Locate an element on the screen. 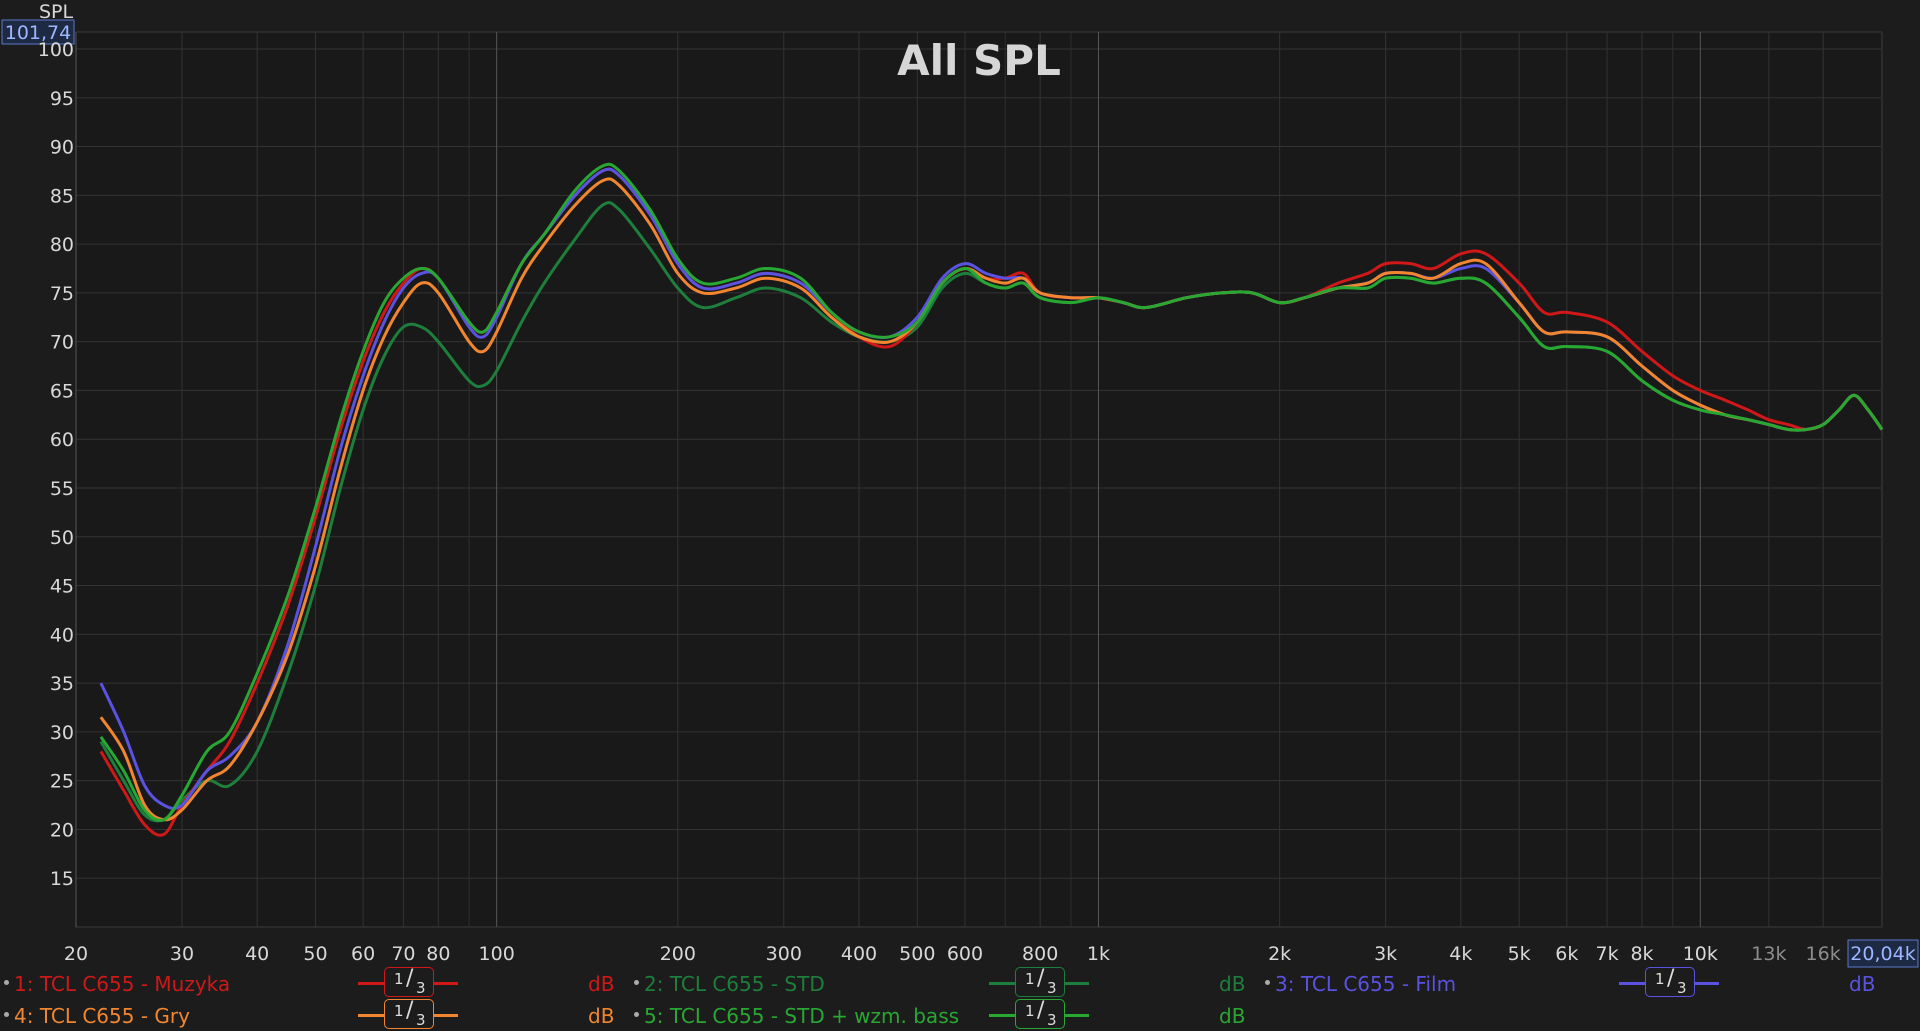  x-tick-label: 3k is located at coordinates (1385, 954).